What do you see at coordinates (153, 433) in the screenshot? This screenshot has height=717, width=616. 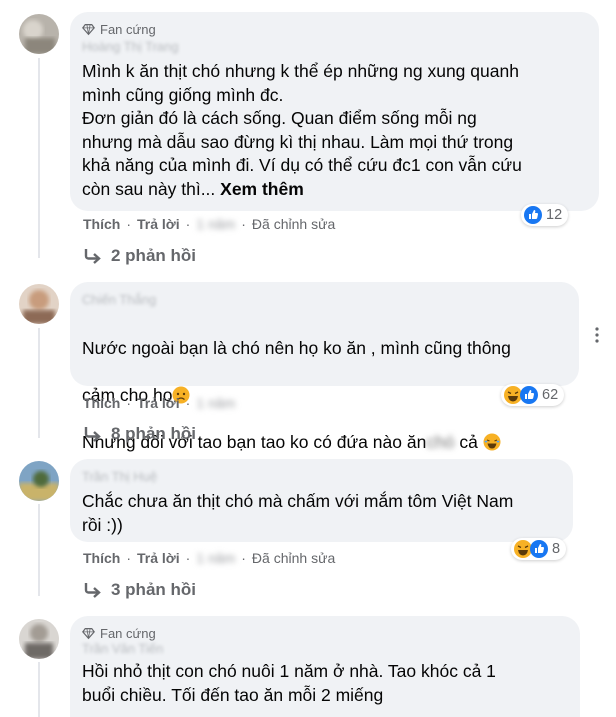 I see `replies-count: 8 phản hồi` at bounding box center [153, 433].